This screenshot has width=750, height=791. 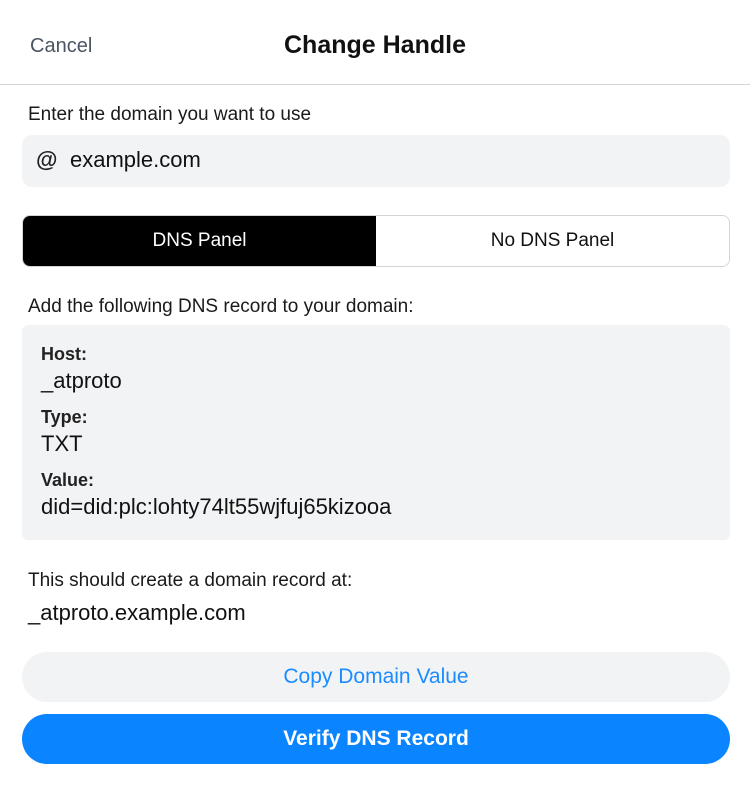 I want to click on dns-mode-segmented-control: DNS Panel No DNS Panel, so click(x=376, y=241).